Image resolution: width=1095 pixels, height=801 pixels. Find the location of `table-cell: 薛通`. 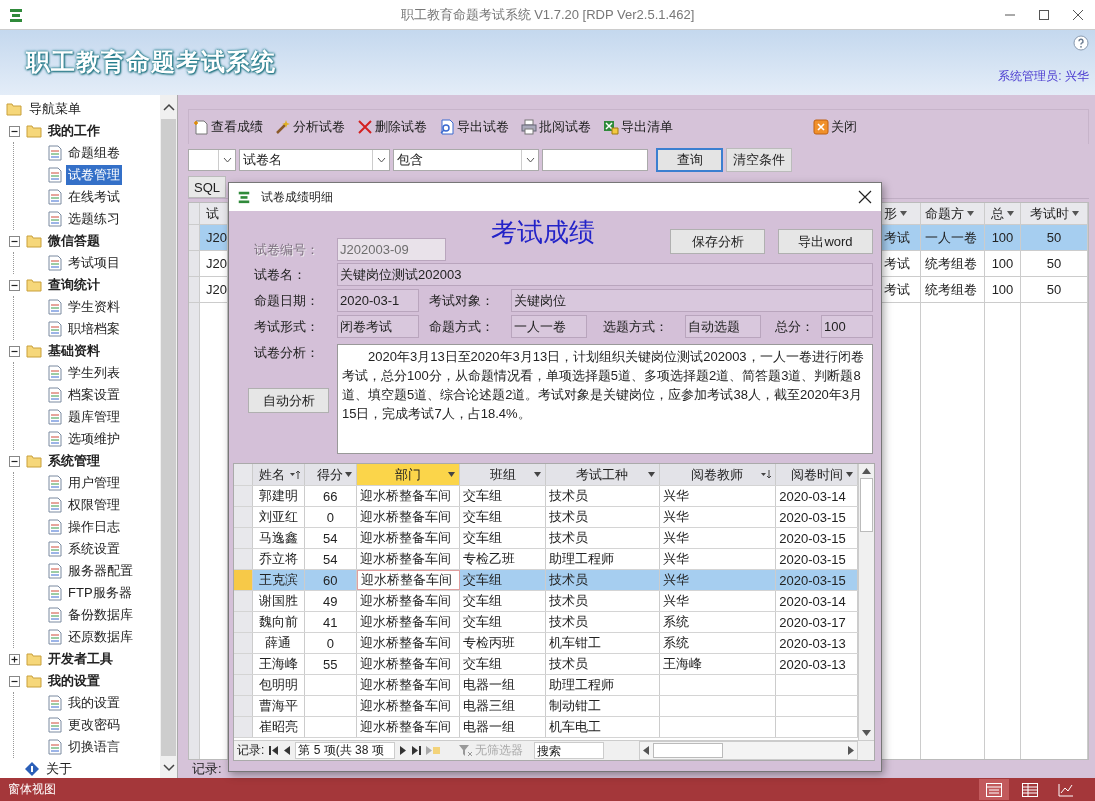

table-cell: 薛通 is located at coordinates (279, 643).